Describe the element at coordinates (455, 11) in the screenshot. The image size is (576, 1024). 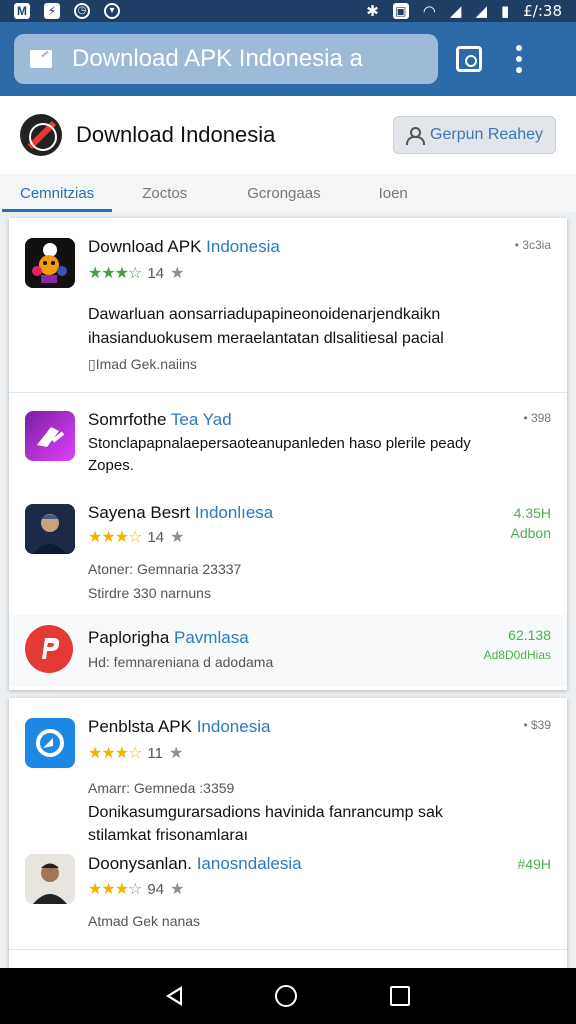
I see `signal-icon: ◢` at that location.